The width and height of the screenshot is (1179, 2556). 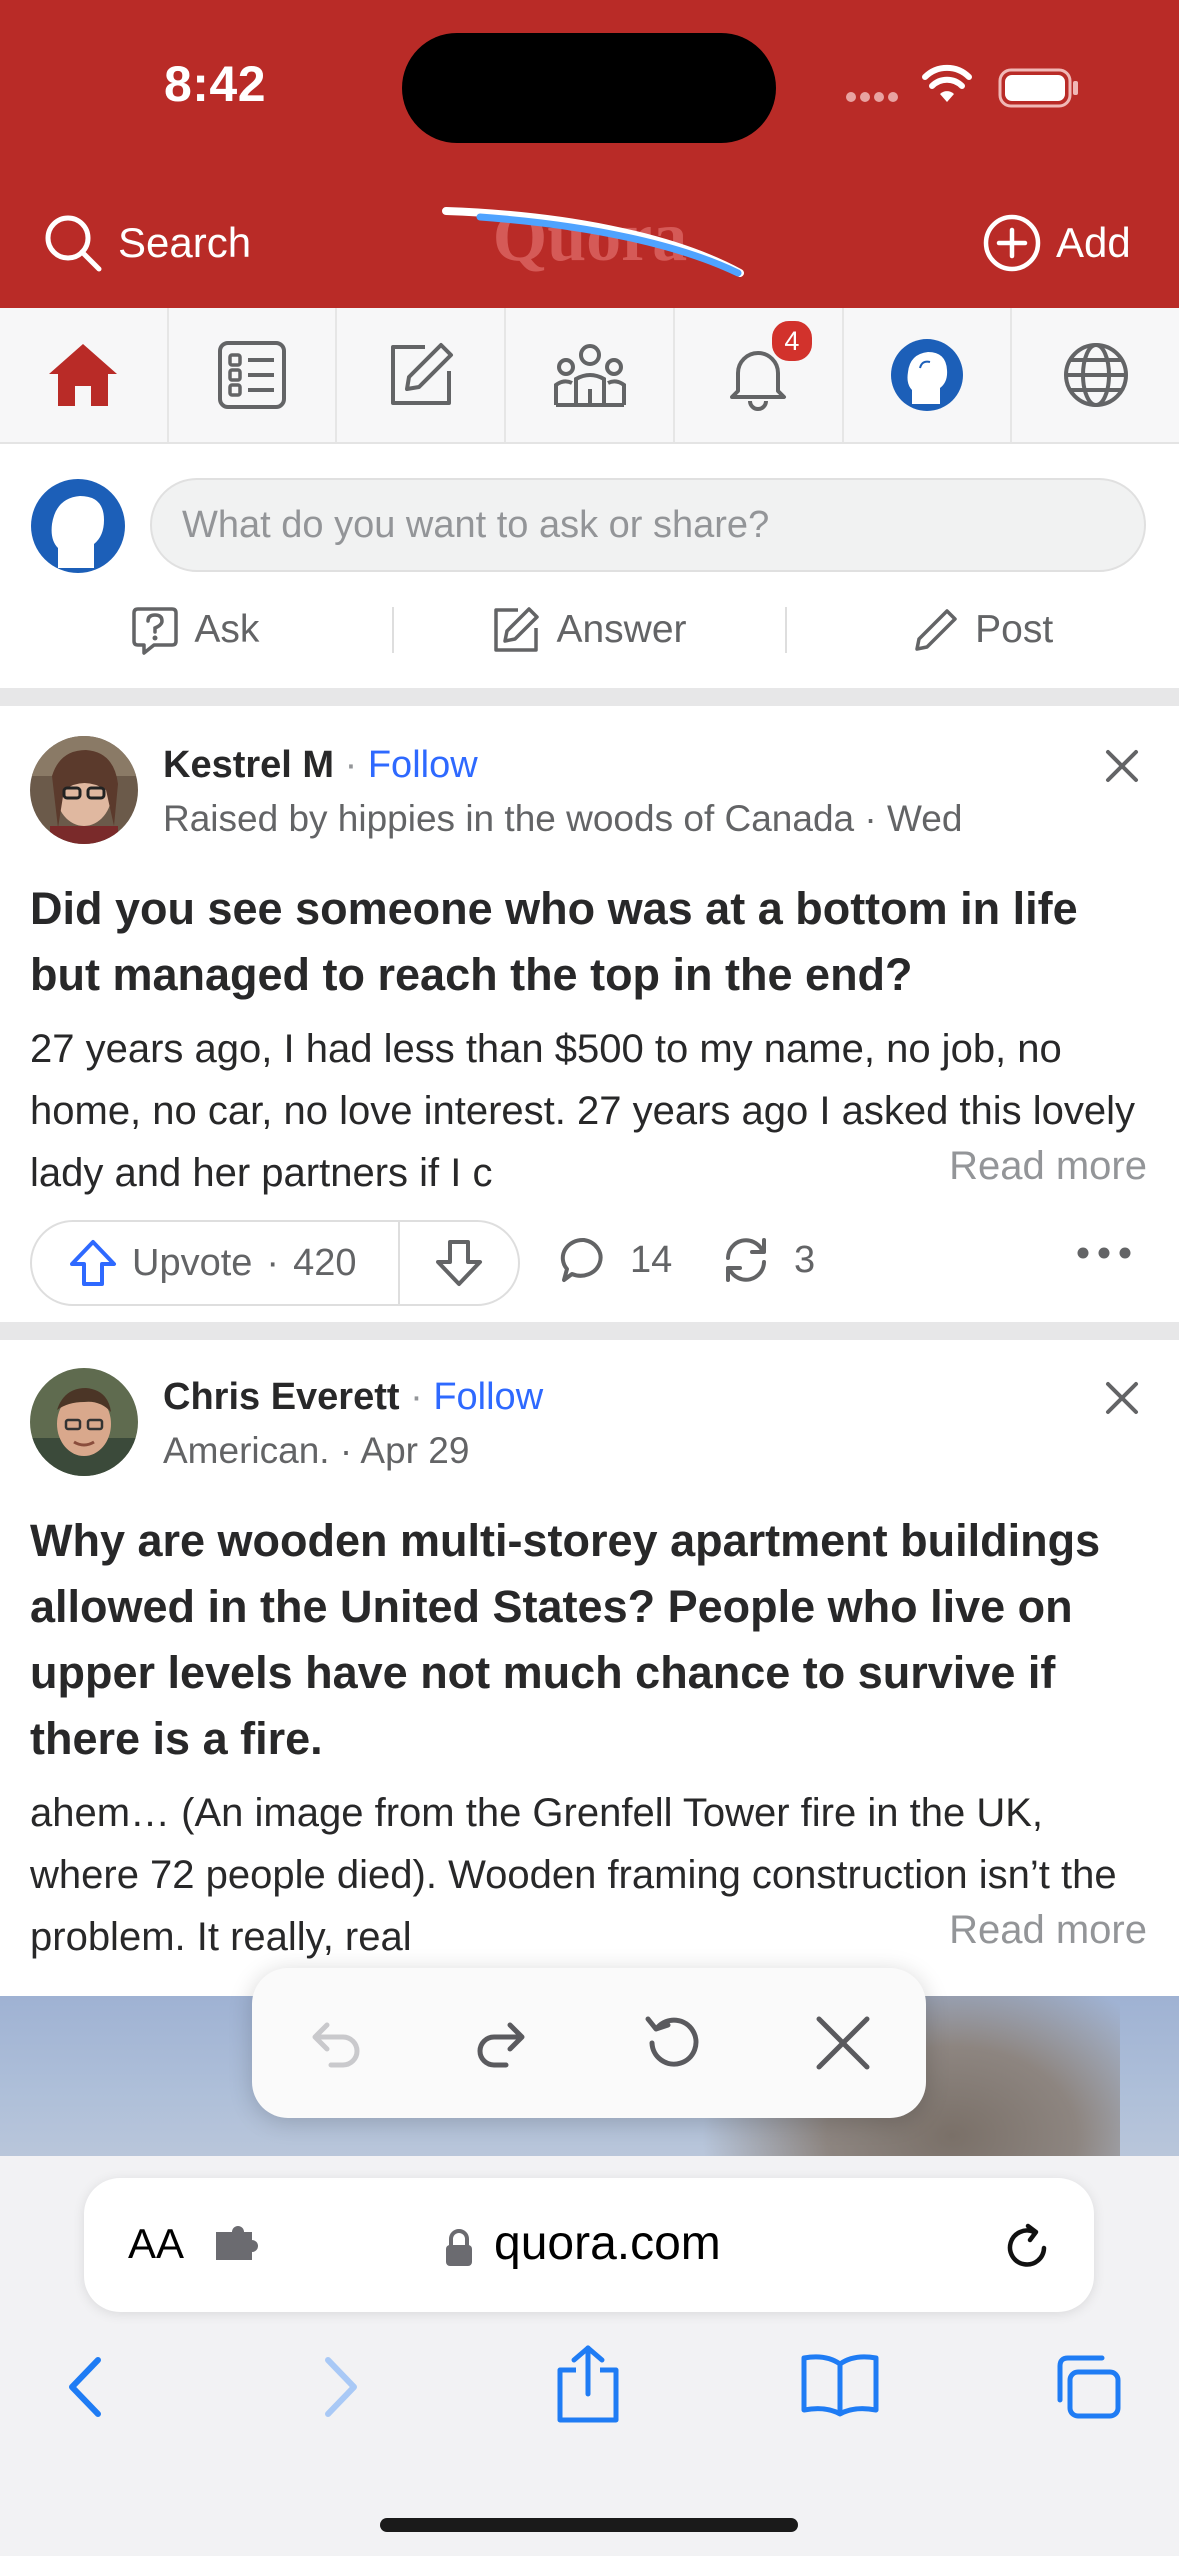 I want to click on author-name: Chris Everett, so click(x=281, y=1397).